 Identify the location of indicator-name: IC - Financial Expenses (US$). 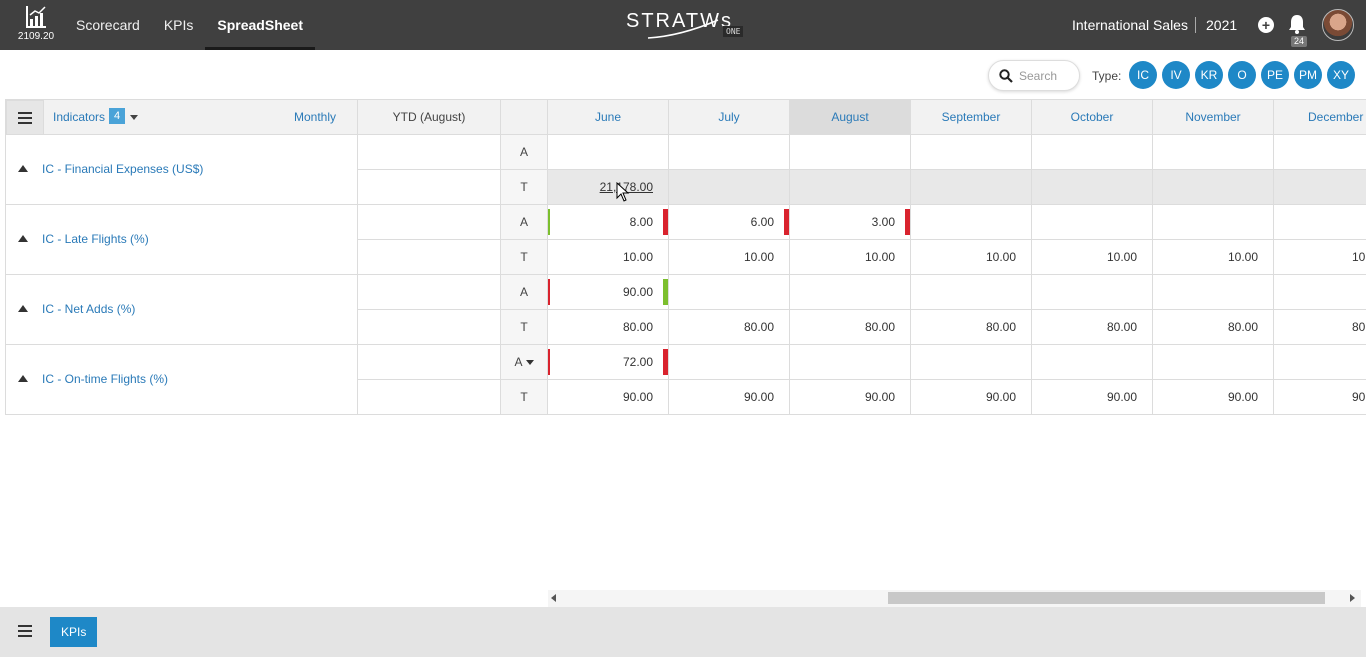
(122, 169).